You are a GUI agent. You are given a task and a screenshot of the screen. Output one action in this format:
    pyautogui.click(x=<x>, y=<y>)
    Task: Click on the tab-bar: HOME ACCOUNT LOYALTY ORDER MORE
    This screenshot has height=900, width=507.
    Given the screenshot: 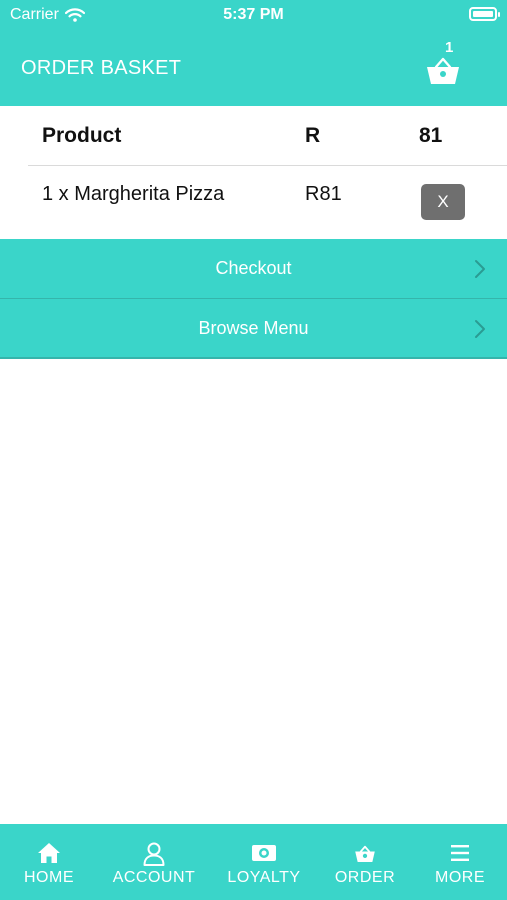 What is the action you would take?
    pyautogui.click(x=253, y=862)
    